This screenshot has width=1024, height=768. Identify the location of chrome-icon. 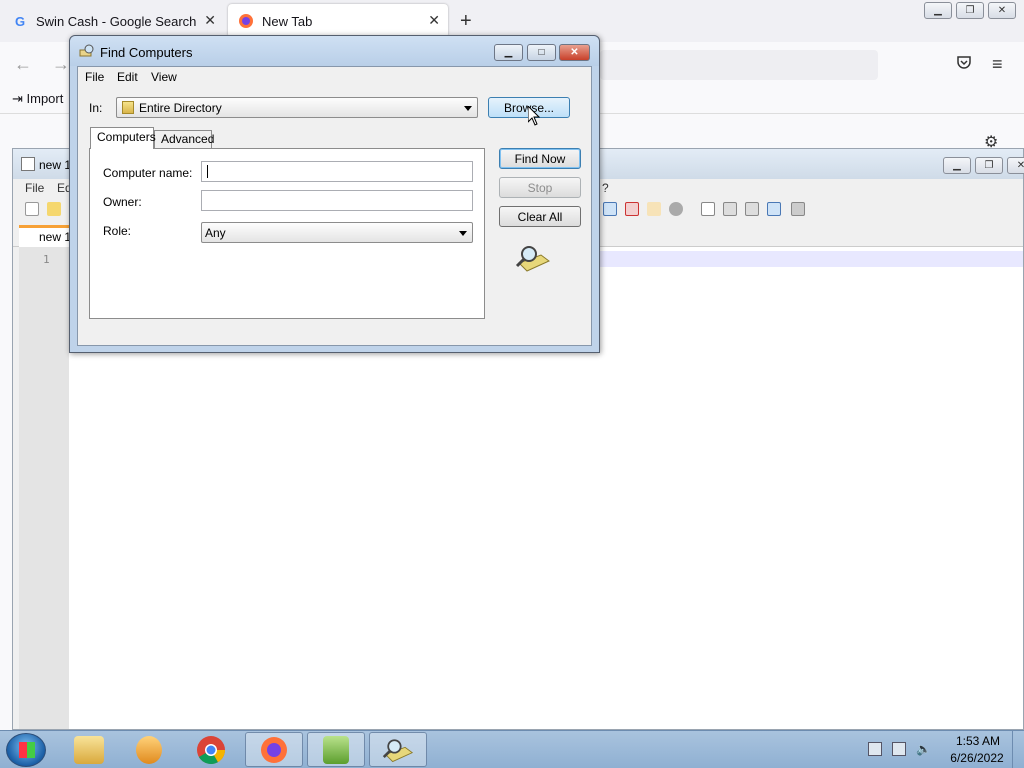
(211, 749).